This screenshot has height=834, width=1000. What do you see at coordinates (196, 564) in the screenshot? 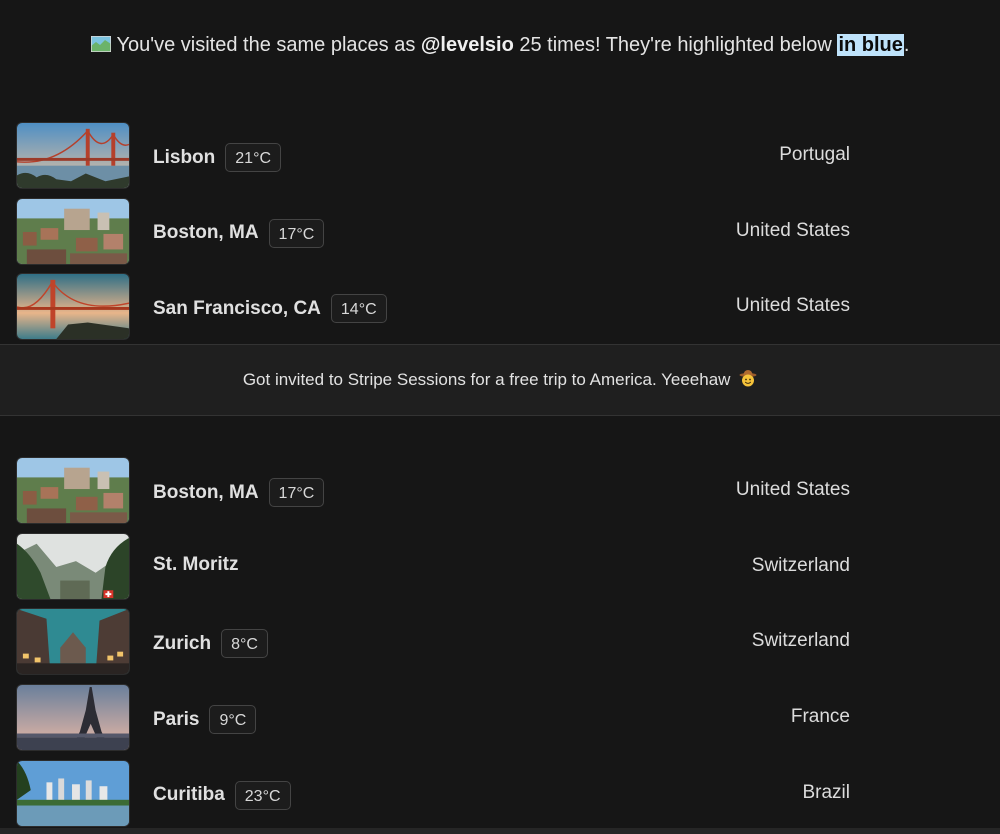
I see `city-name: St. Moritz` at bounding box center [196, 564].